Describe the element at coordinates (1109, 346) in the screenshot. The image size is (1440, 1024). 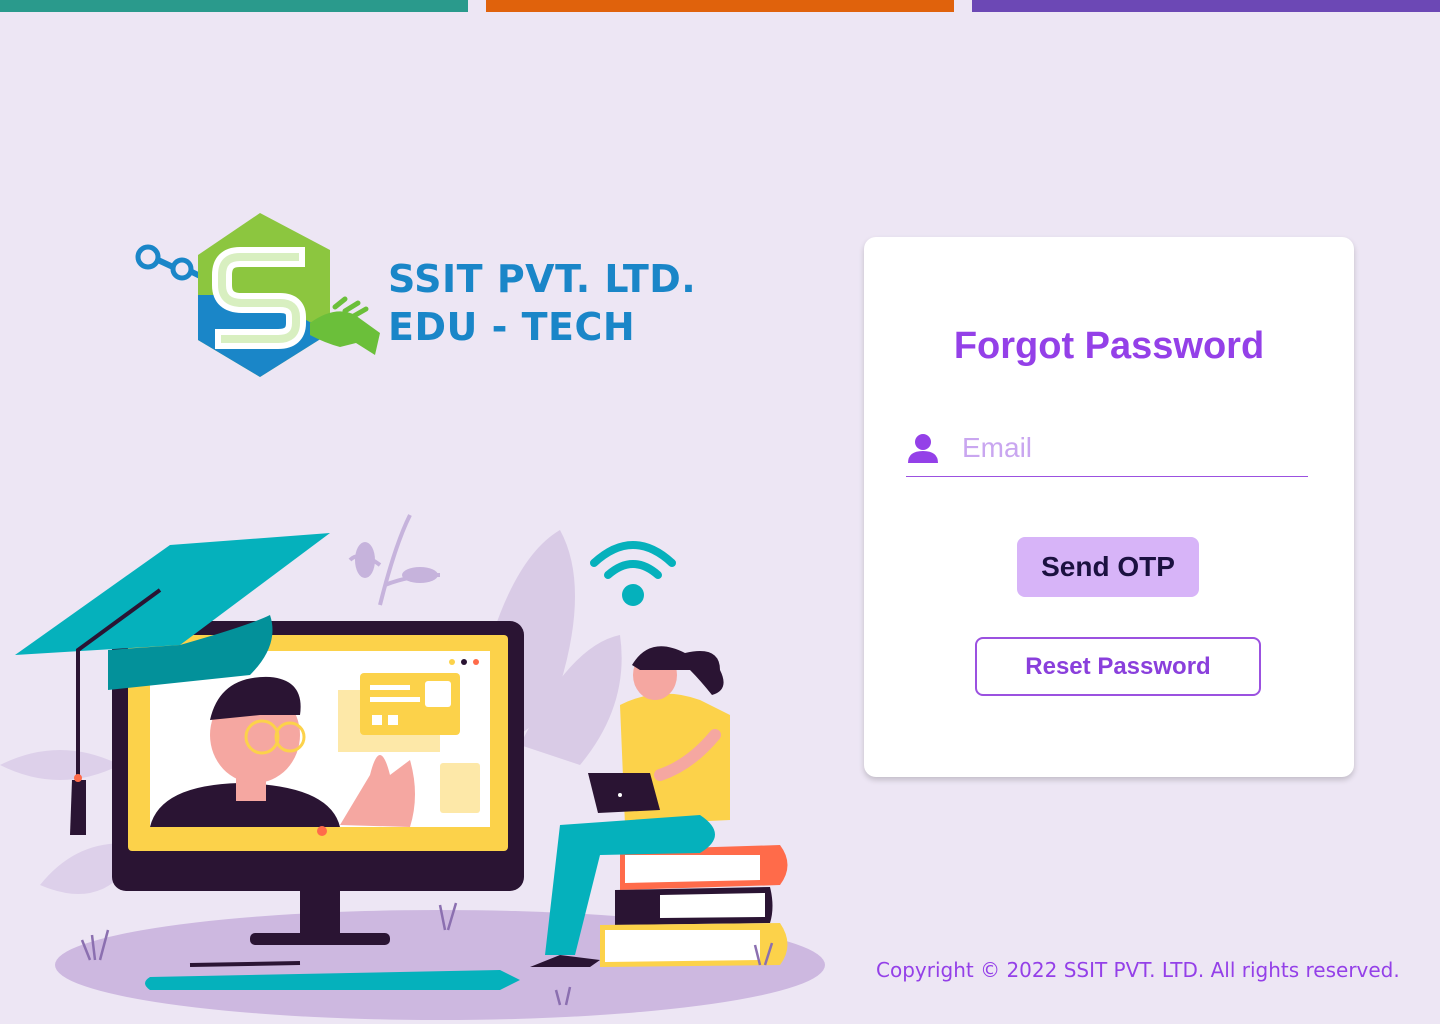
I see `page-title: Forgot Password` at that location.